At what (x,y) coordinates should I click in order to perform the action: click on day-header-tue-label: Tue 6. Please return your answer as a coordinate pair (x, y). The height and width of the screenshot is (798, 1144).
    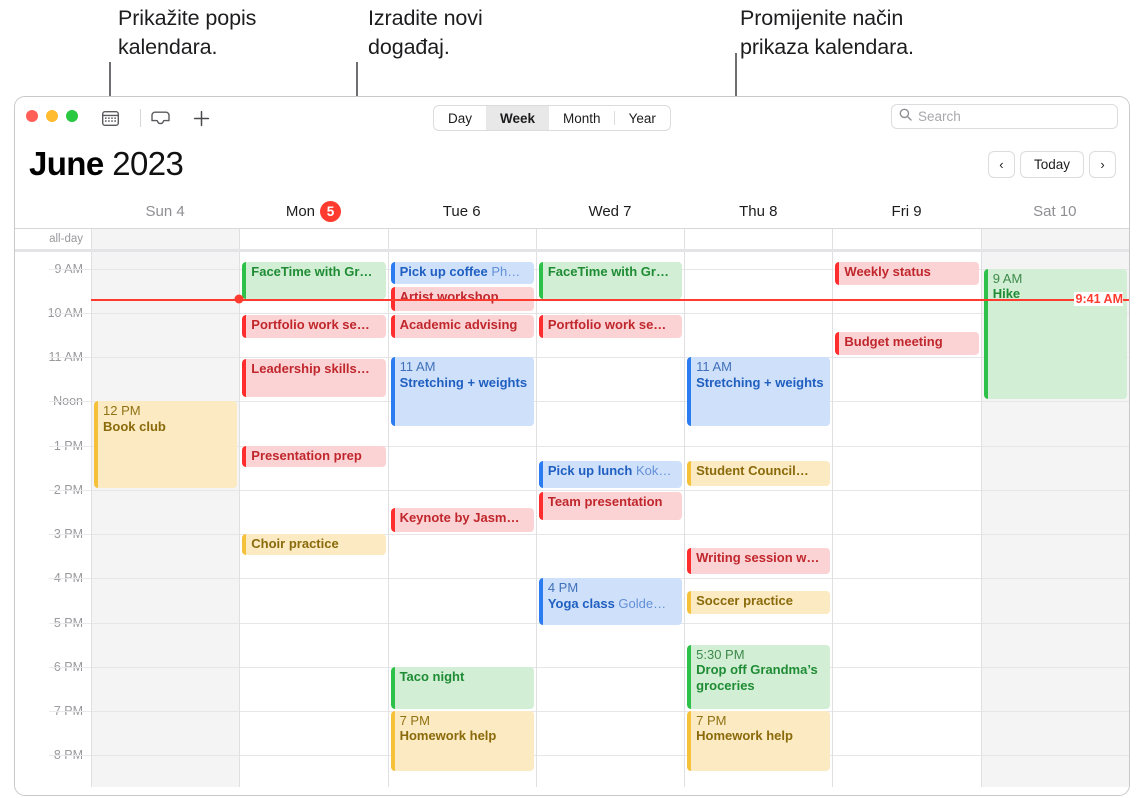
    Looking at the image, I should click on (461, 211).